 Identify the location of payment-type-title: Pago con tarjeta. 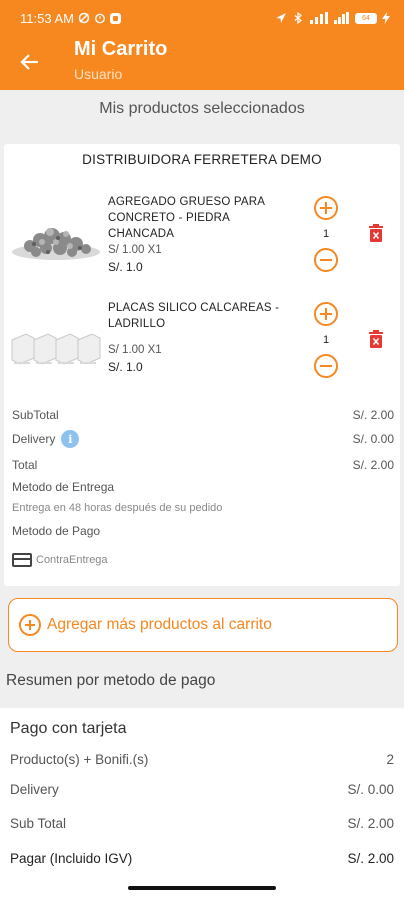
(68, 728).